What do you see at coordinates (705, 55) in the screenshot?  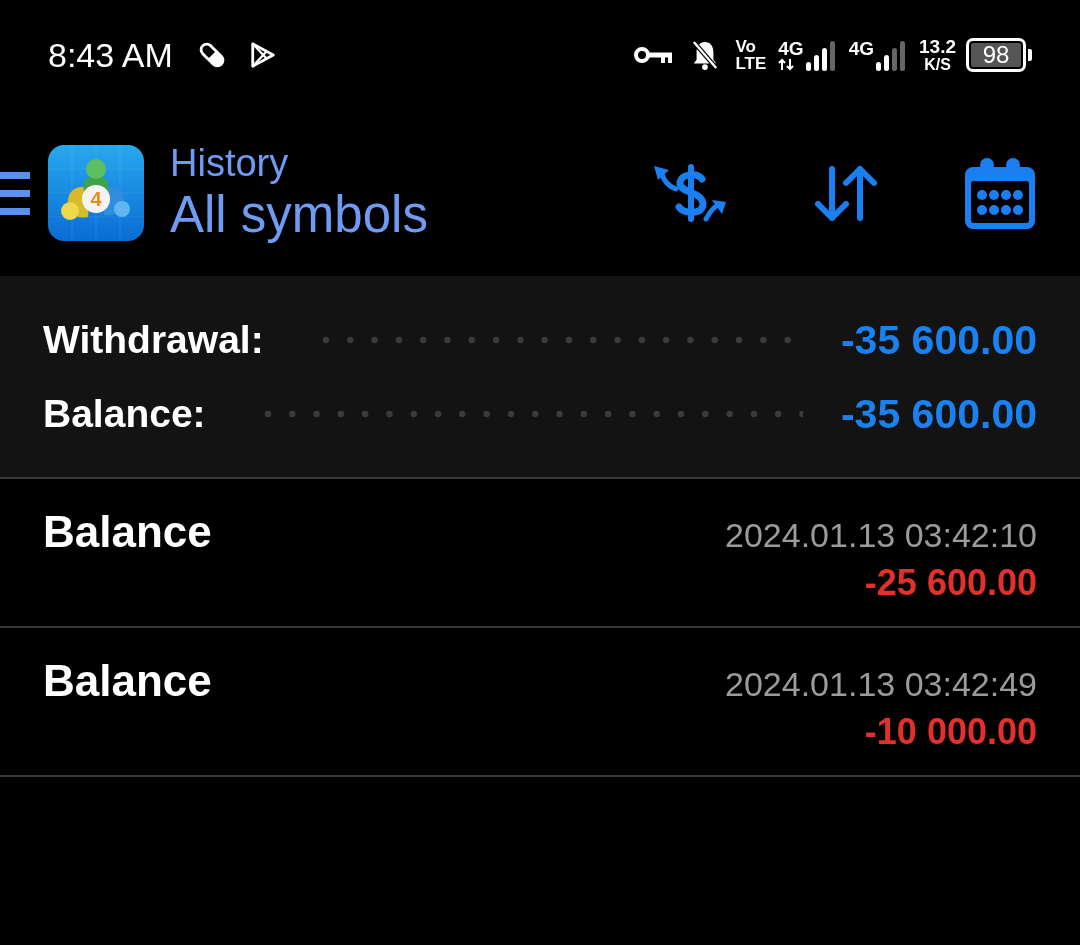 I see `bell-off-icon` at bounding box center [705, 55].